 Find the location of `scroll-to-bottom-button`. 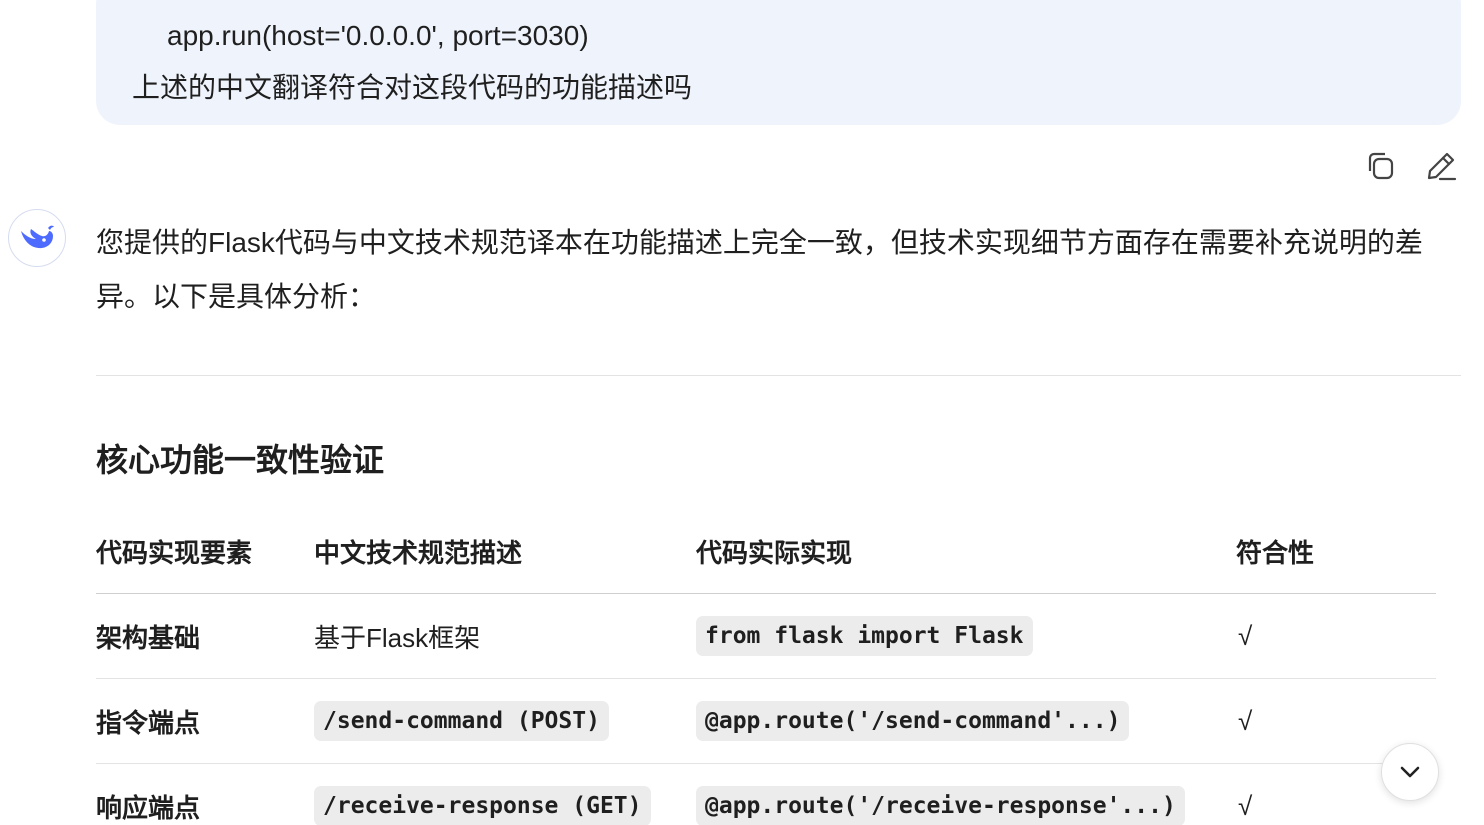

scroll-to-bottom-button is located at coordinates (1410, 772).